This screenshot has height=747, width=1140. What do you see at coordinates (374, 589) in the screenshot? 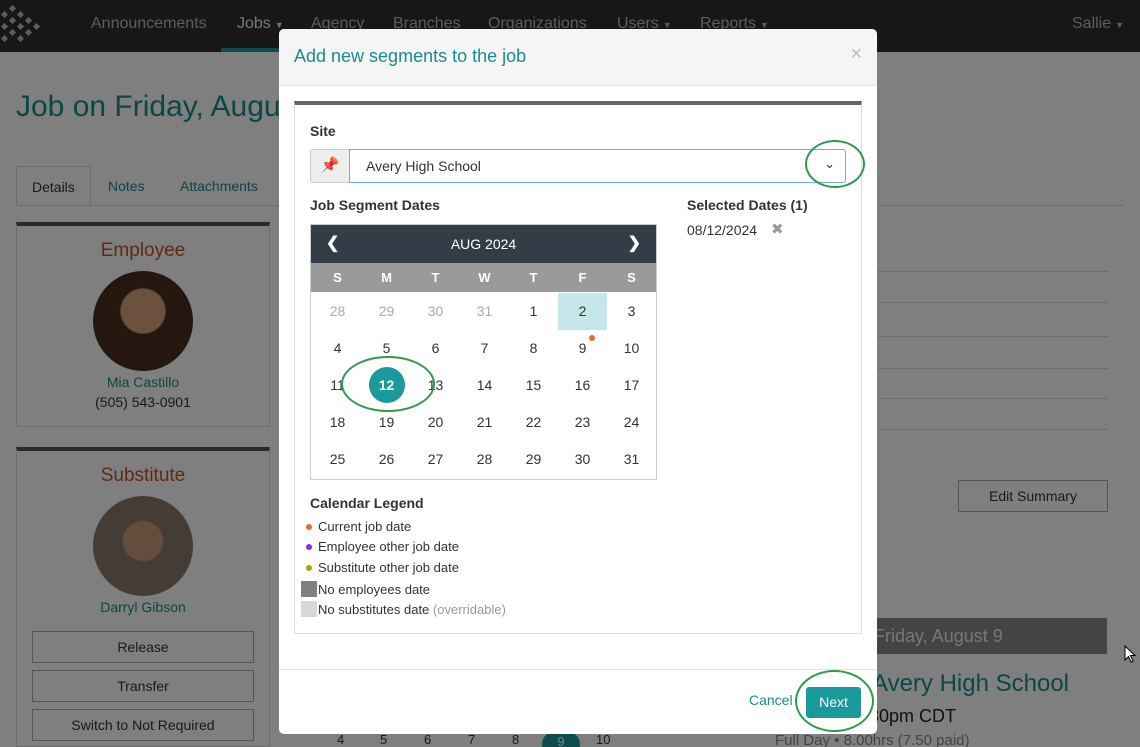
I see `legend-no-employees-label: No employees date` at bounding box center [374, 589].